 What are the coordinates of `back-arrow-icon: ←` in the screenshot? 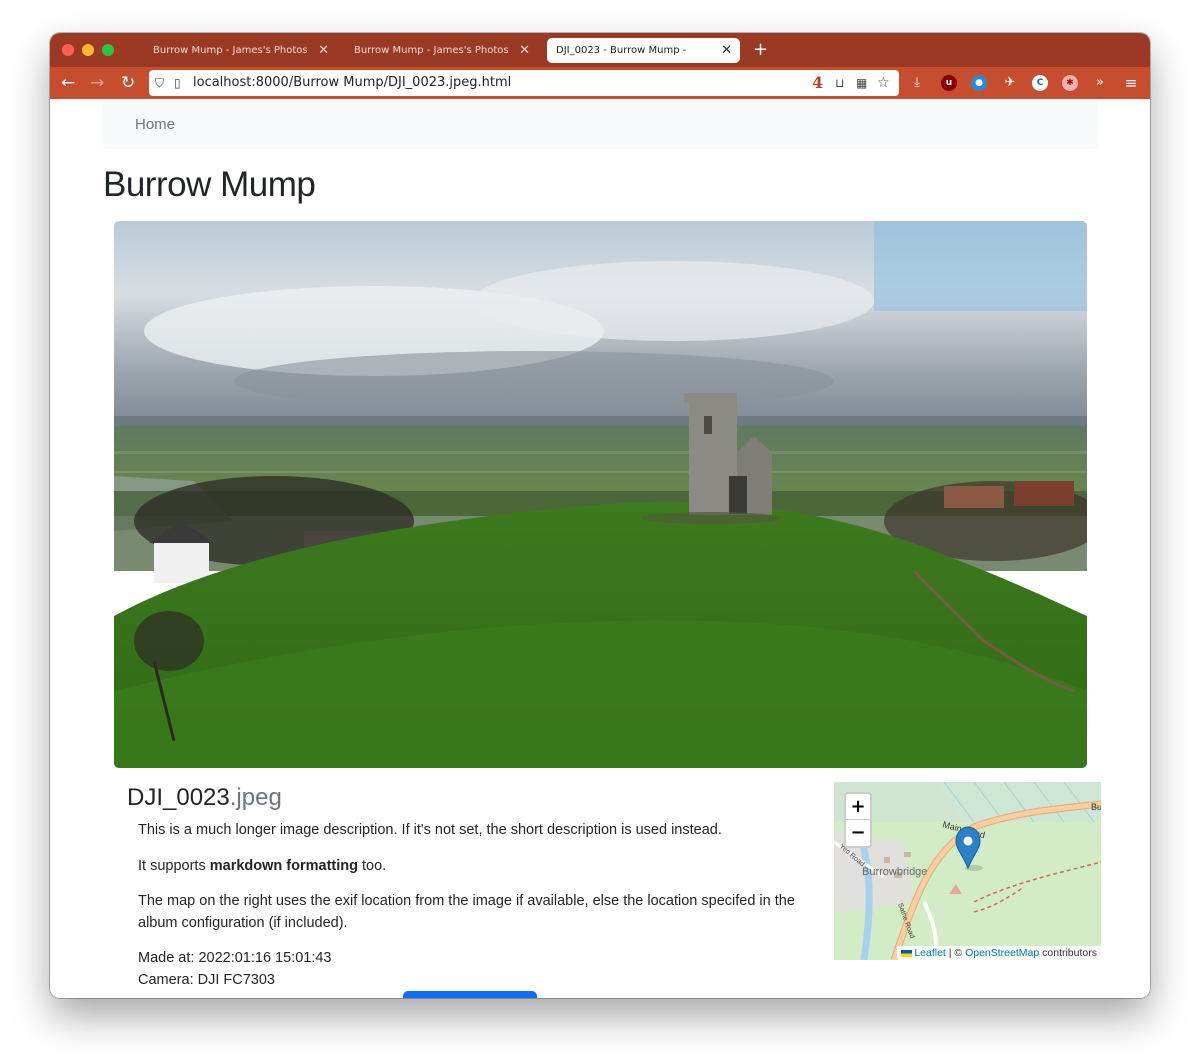 It's located at (68, 83).